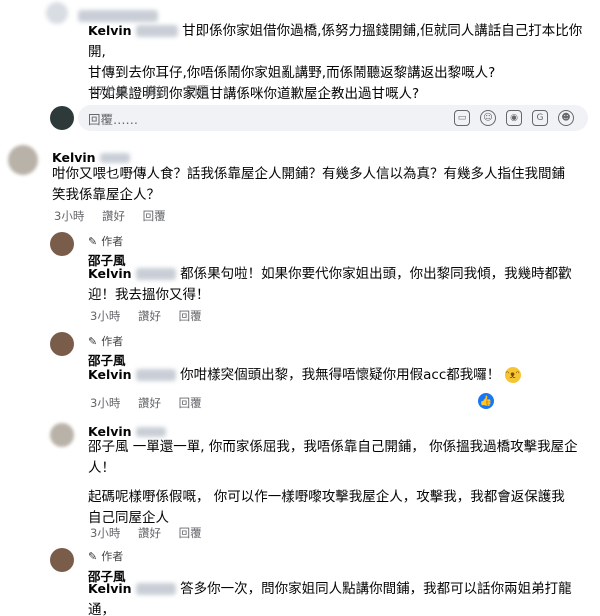  Describe the element at coordinates (292, 73) in the screenshot. I see `comment-0-line-1: 甘傳到去你耳仔,你唔係鬧你家姐亂講野,而係鬧聽返黎講返出黎嘅人?` at that location.